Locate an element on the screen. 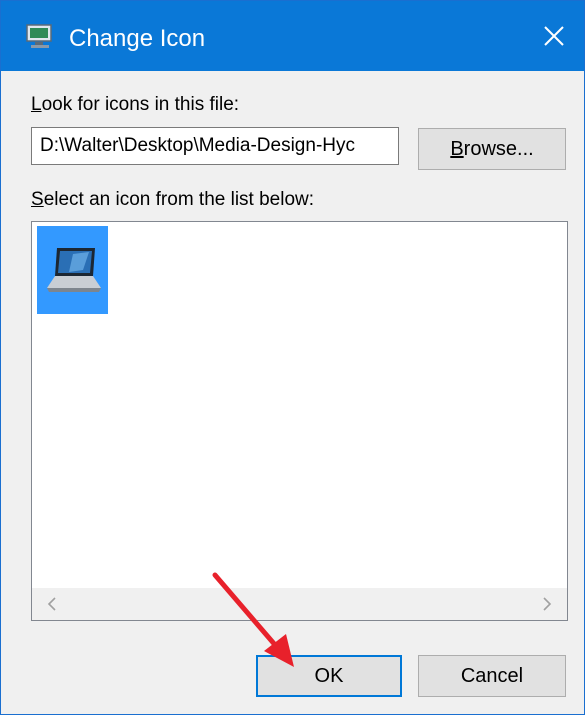 Image resolution: width=585 pixels, height=715 pixels. chevron-left-icon is located at coordinates (51, 604).